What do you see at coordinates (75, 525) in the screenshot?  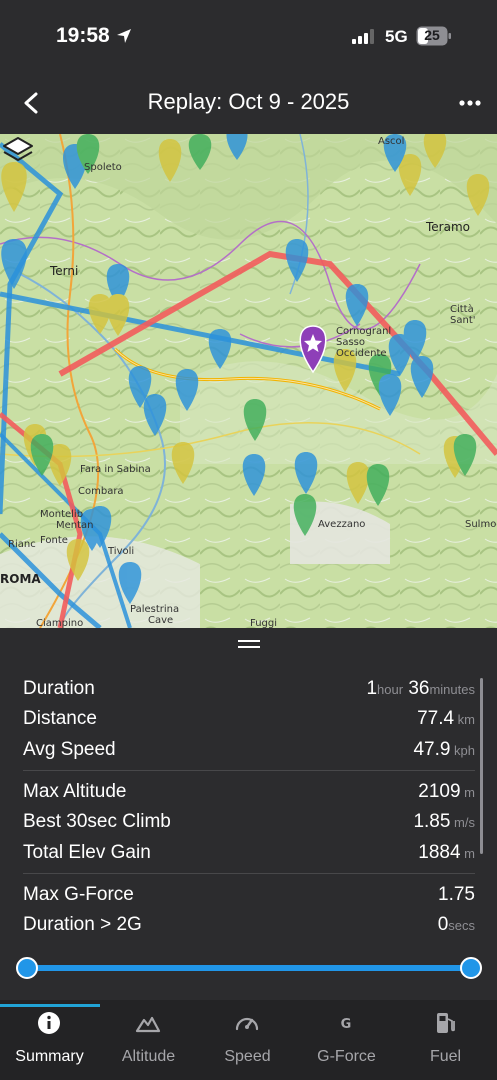 I see `map-city-label: Mentan` at bounding box center [75, 525].